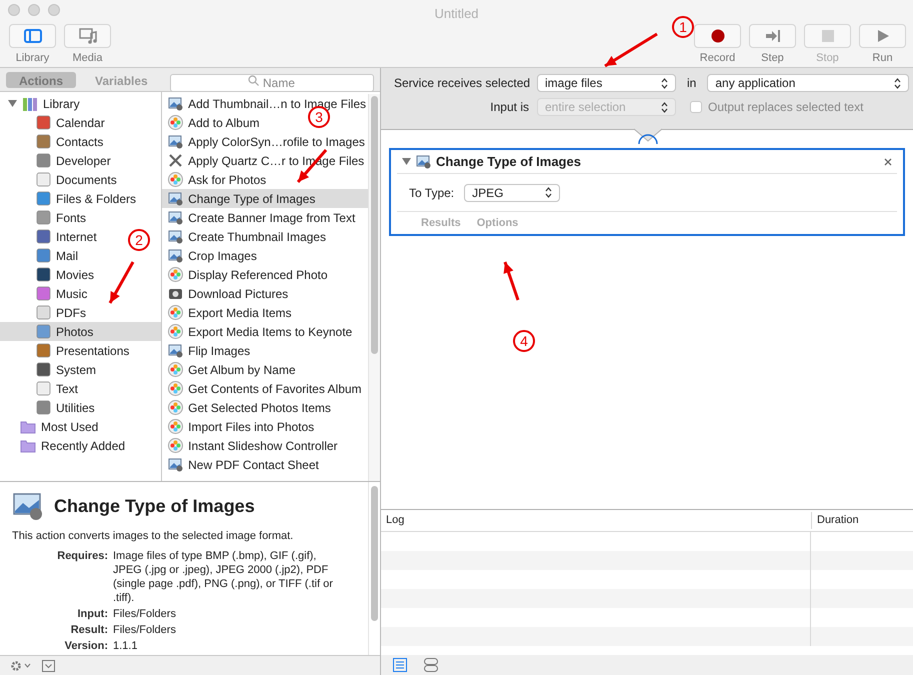  What do you see at coordinates (260, 217) in the screenshot?
I see `action-item: Create Banner Image from Text` at bounding box center [260, 217].